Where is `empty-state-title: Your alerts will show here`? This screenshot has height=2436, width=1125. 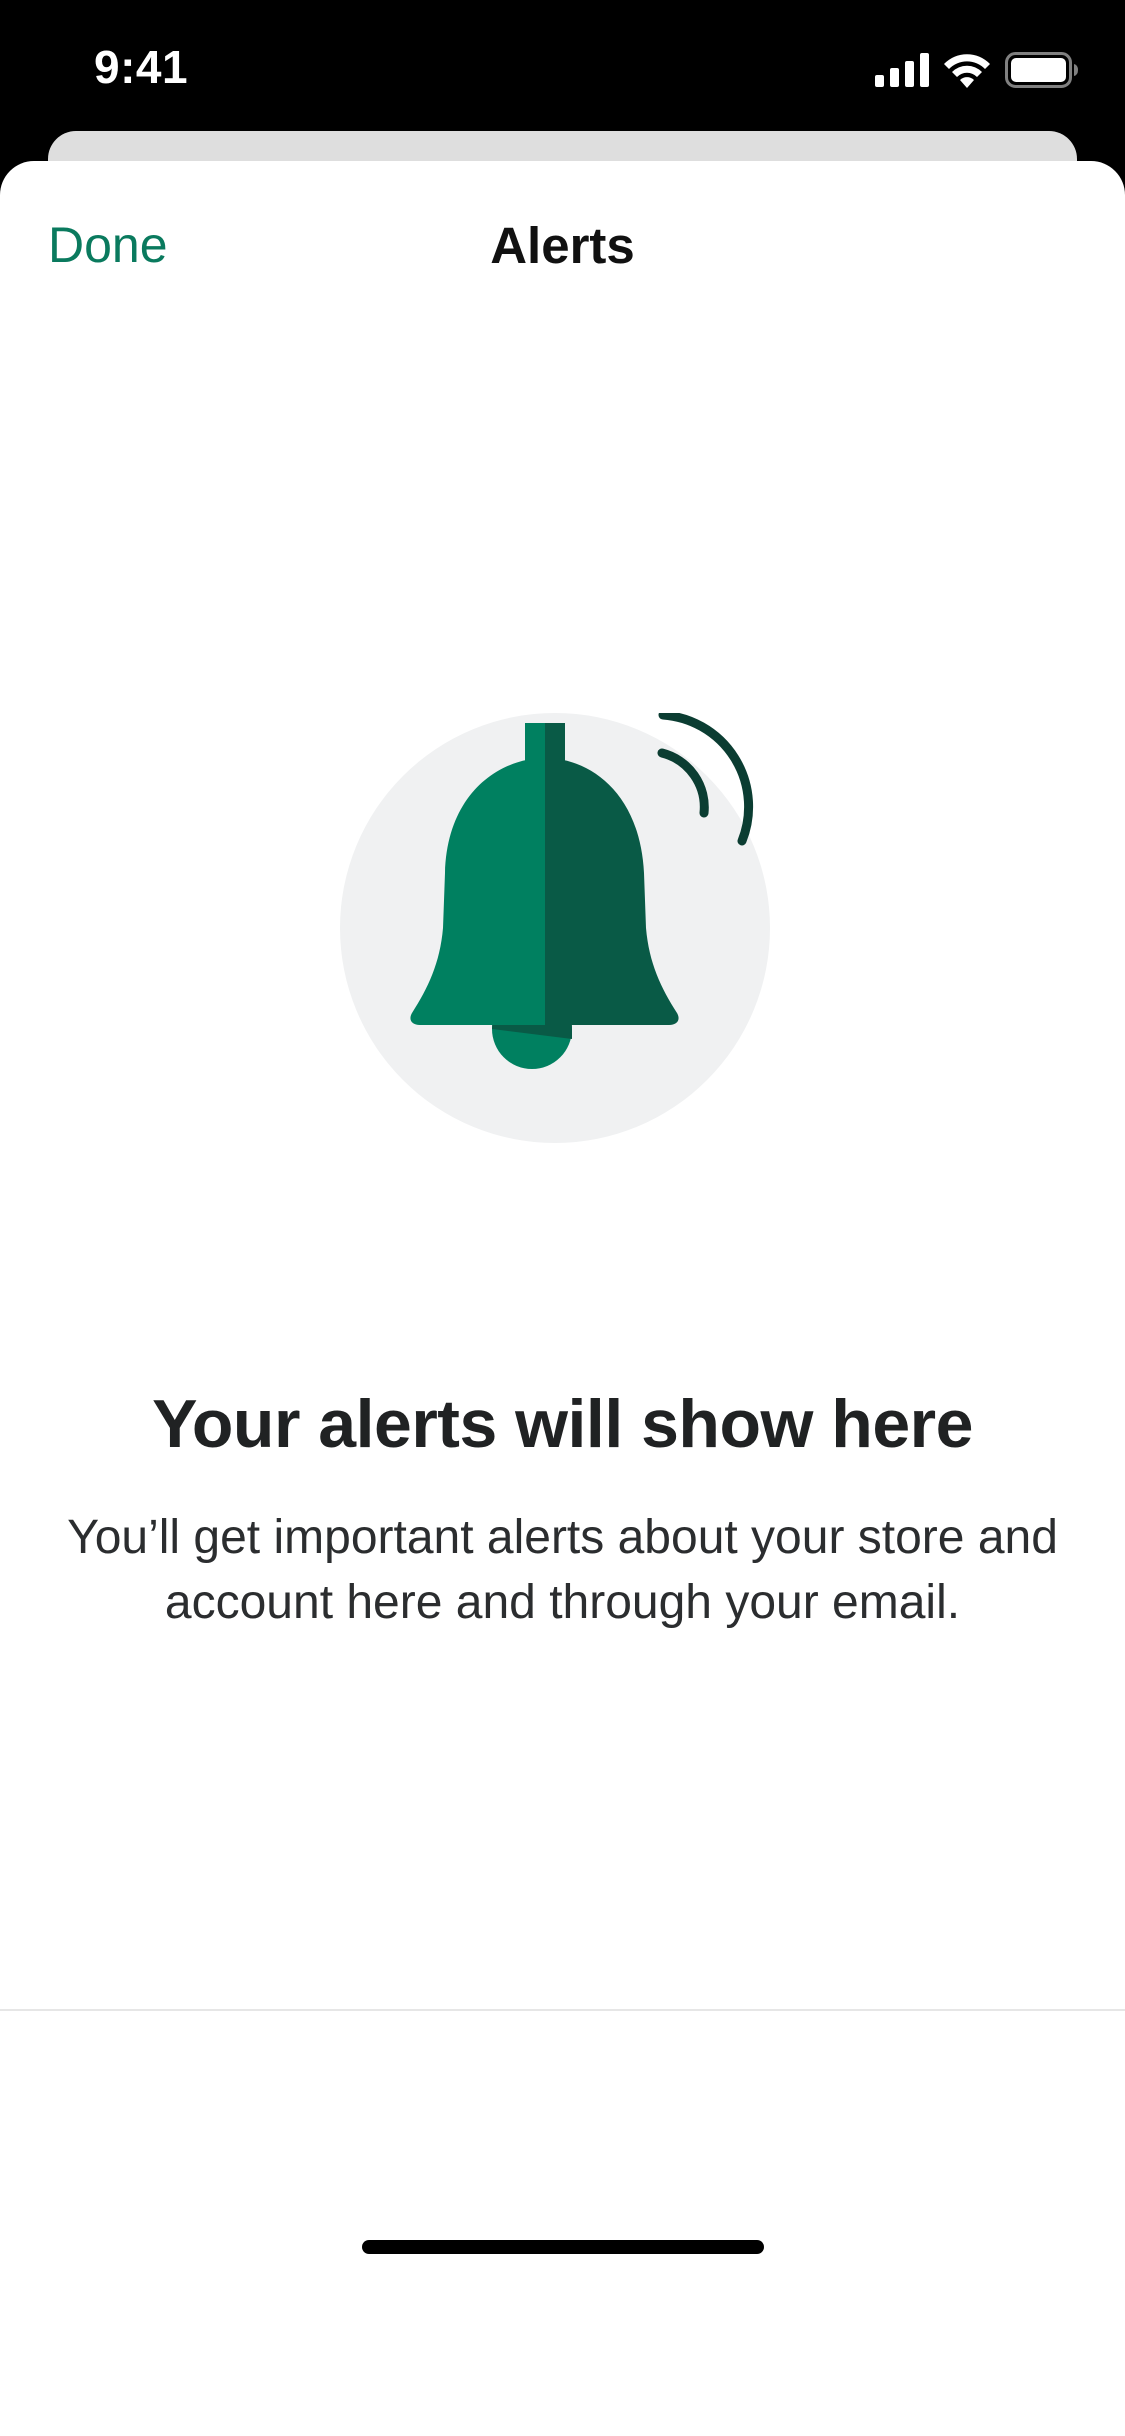
empty-state-title: Your alerts will show here is located at coordinates (562, 1424).